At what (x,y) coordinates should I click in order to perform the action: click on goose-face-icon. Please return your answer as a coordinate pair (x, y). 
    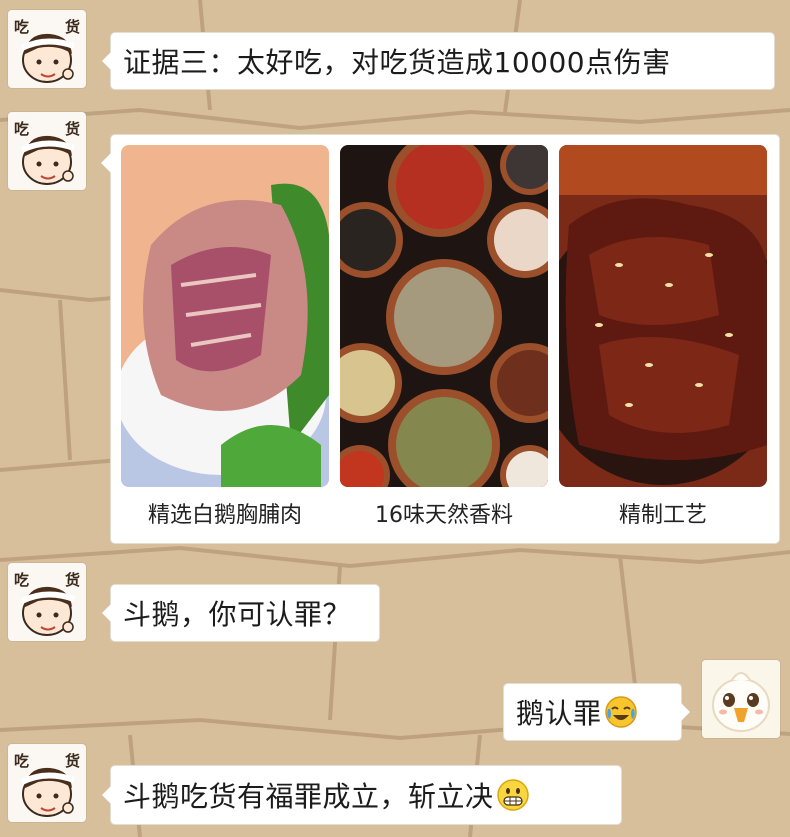
    Looking at the image, I should click on (741, 699).